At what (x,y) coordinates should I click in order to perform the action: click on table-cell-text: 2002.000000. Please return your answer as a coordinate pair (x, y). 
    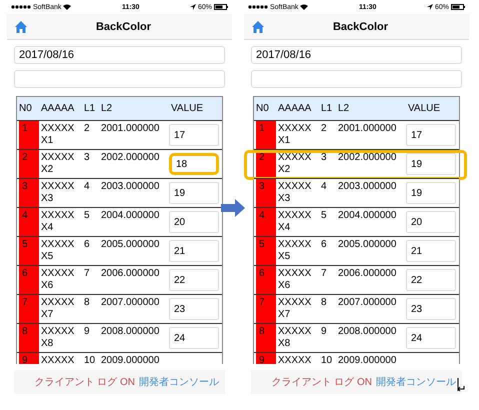
    Looking at the image, I should click on (130, 158).